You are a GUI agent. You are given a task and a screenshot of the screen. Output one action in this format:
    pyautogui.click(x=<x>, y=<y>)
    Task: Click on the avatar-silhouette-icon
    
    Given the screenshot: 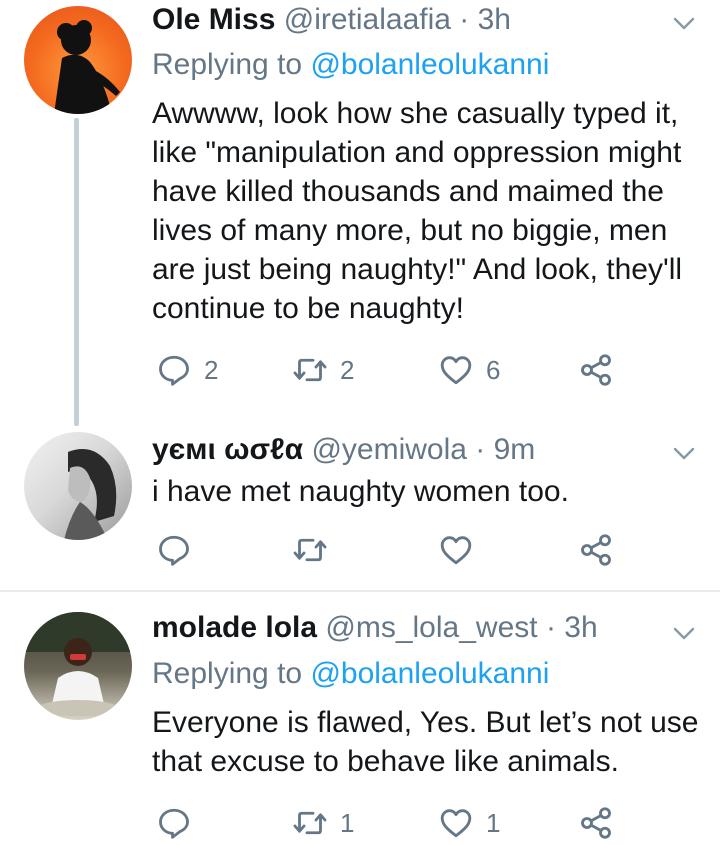 What is the action you would take?
    pyautogui.click(x=87, y=67)
    